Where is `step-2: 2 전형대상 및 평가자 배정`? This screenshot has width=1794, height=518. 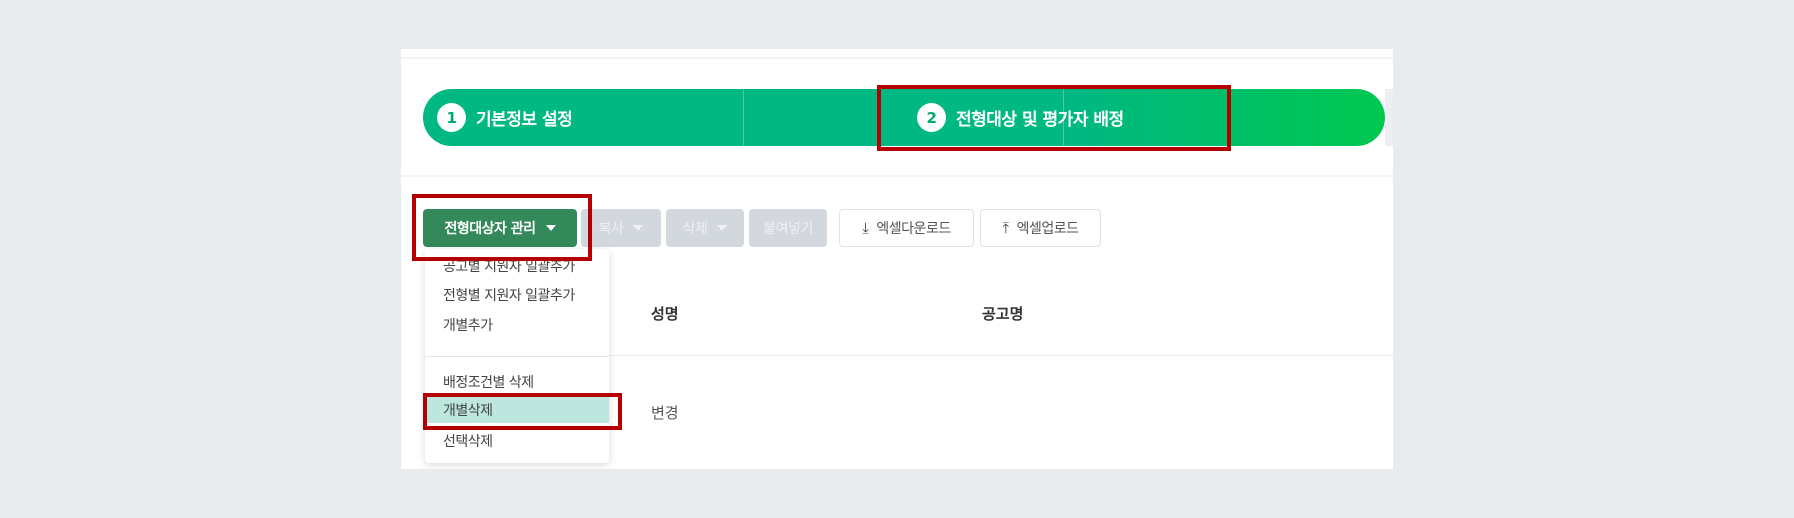
step-2: 2 전형대상 및 평가자 배정 is located at coordinates (1020, 117).